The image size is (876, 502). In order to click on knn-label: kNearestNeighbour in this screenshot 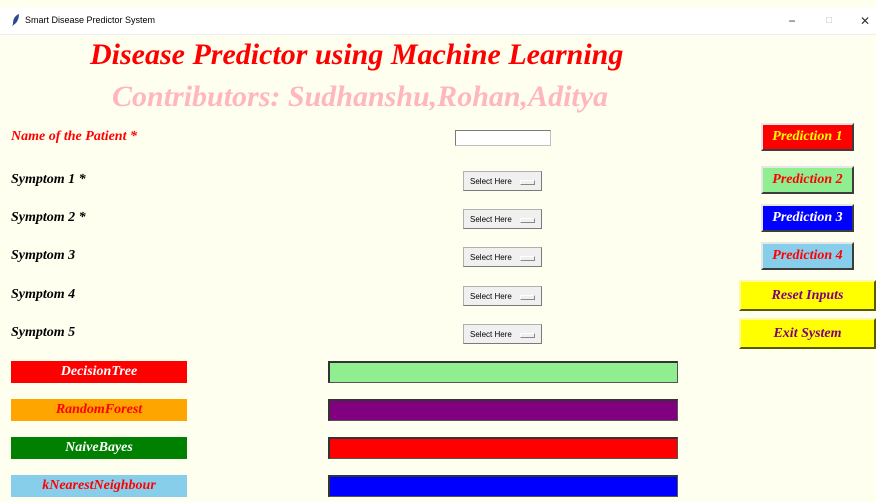, I will do `click(99, 486)`.